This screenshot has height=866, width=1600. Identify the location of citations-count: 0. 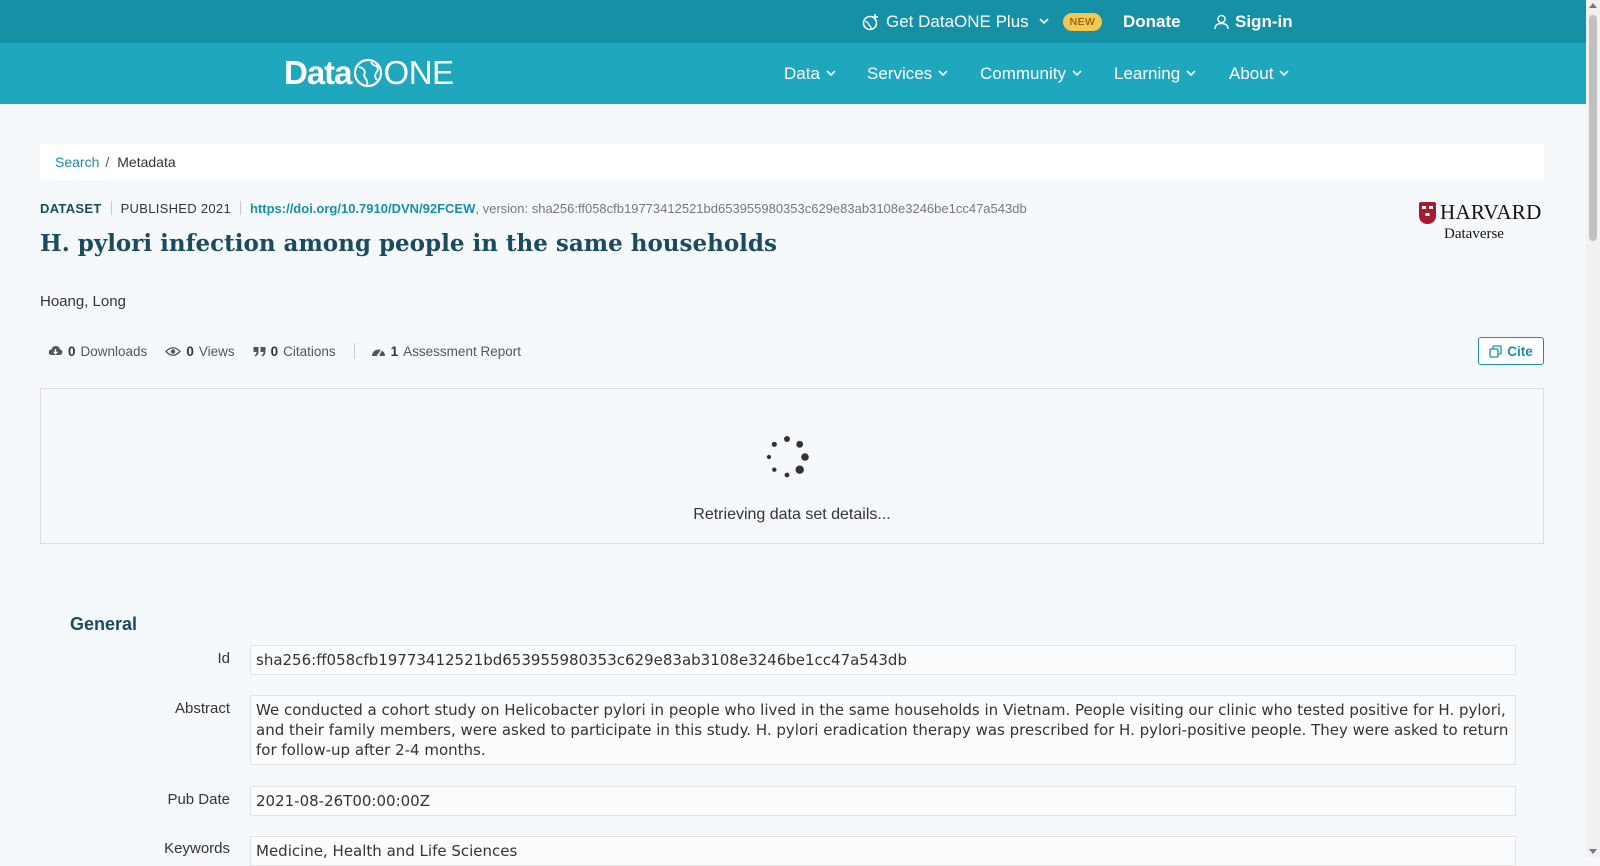
(274, 351).